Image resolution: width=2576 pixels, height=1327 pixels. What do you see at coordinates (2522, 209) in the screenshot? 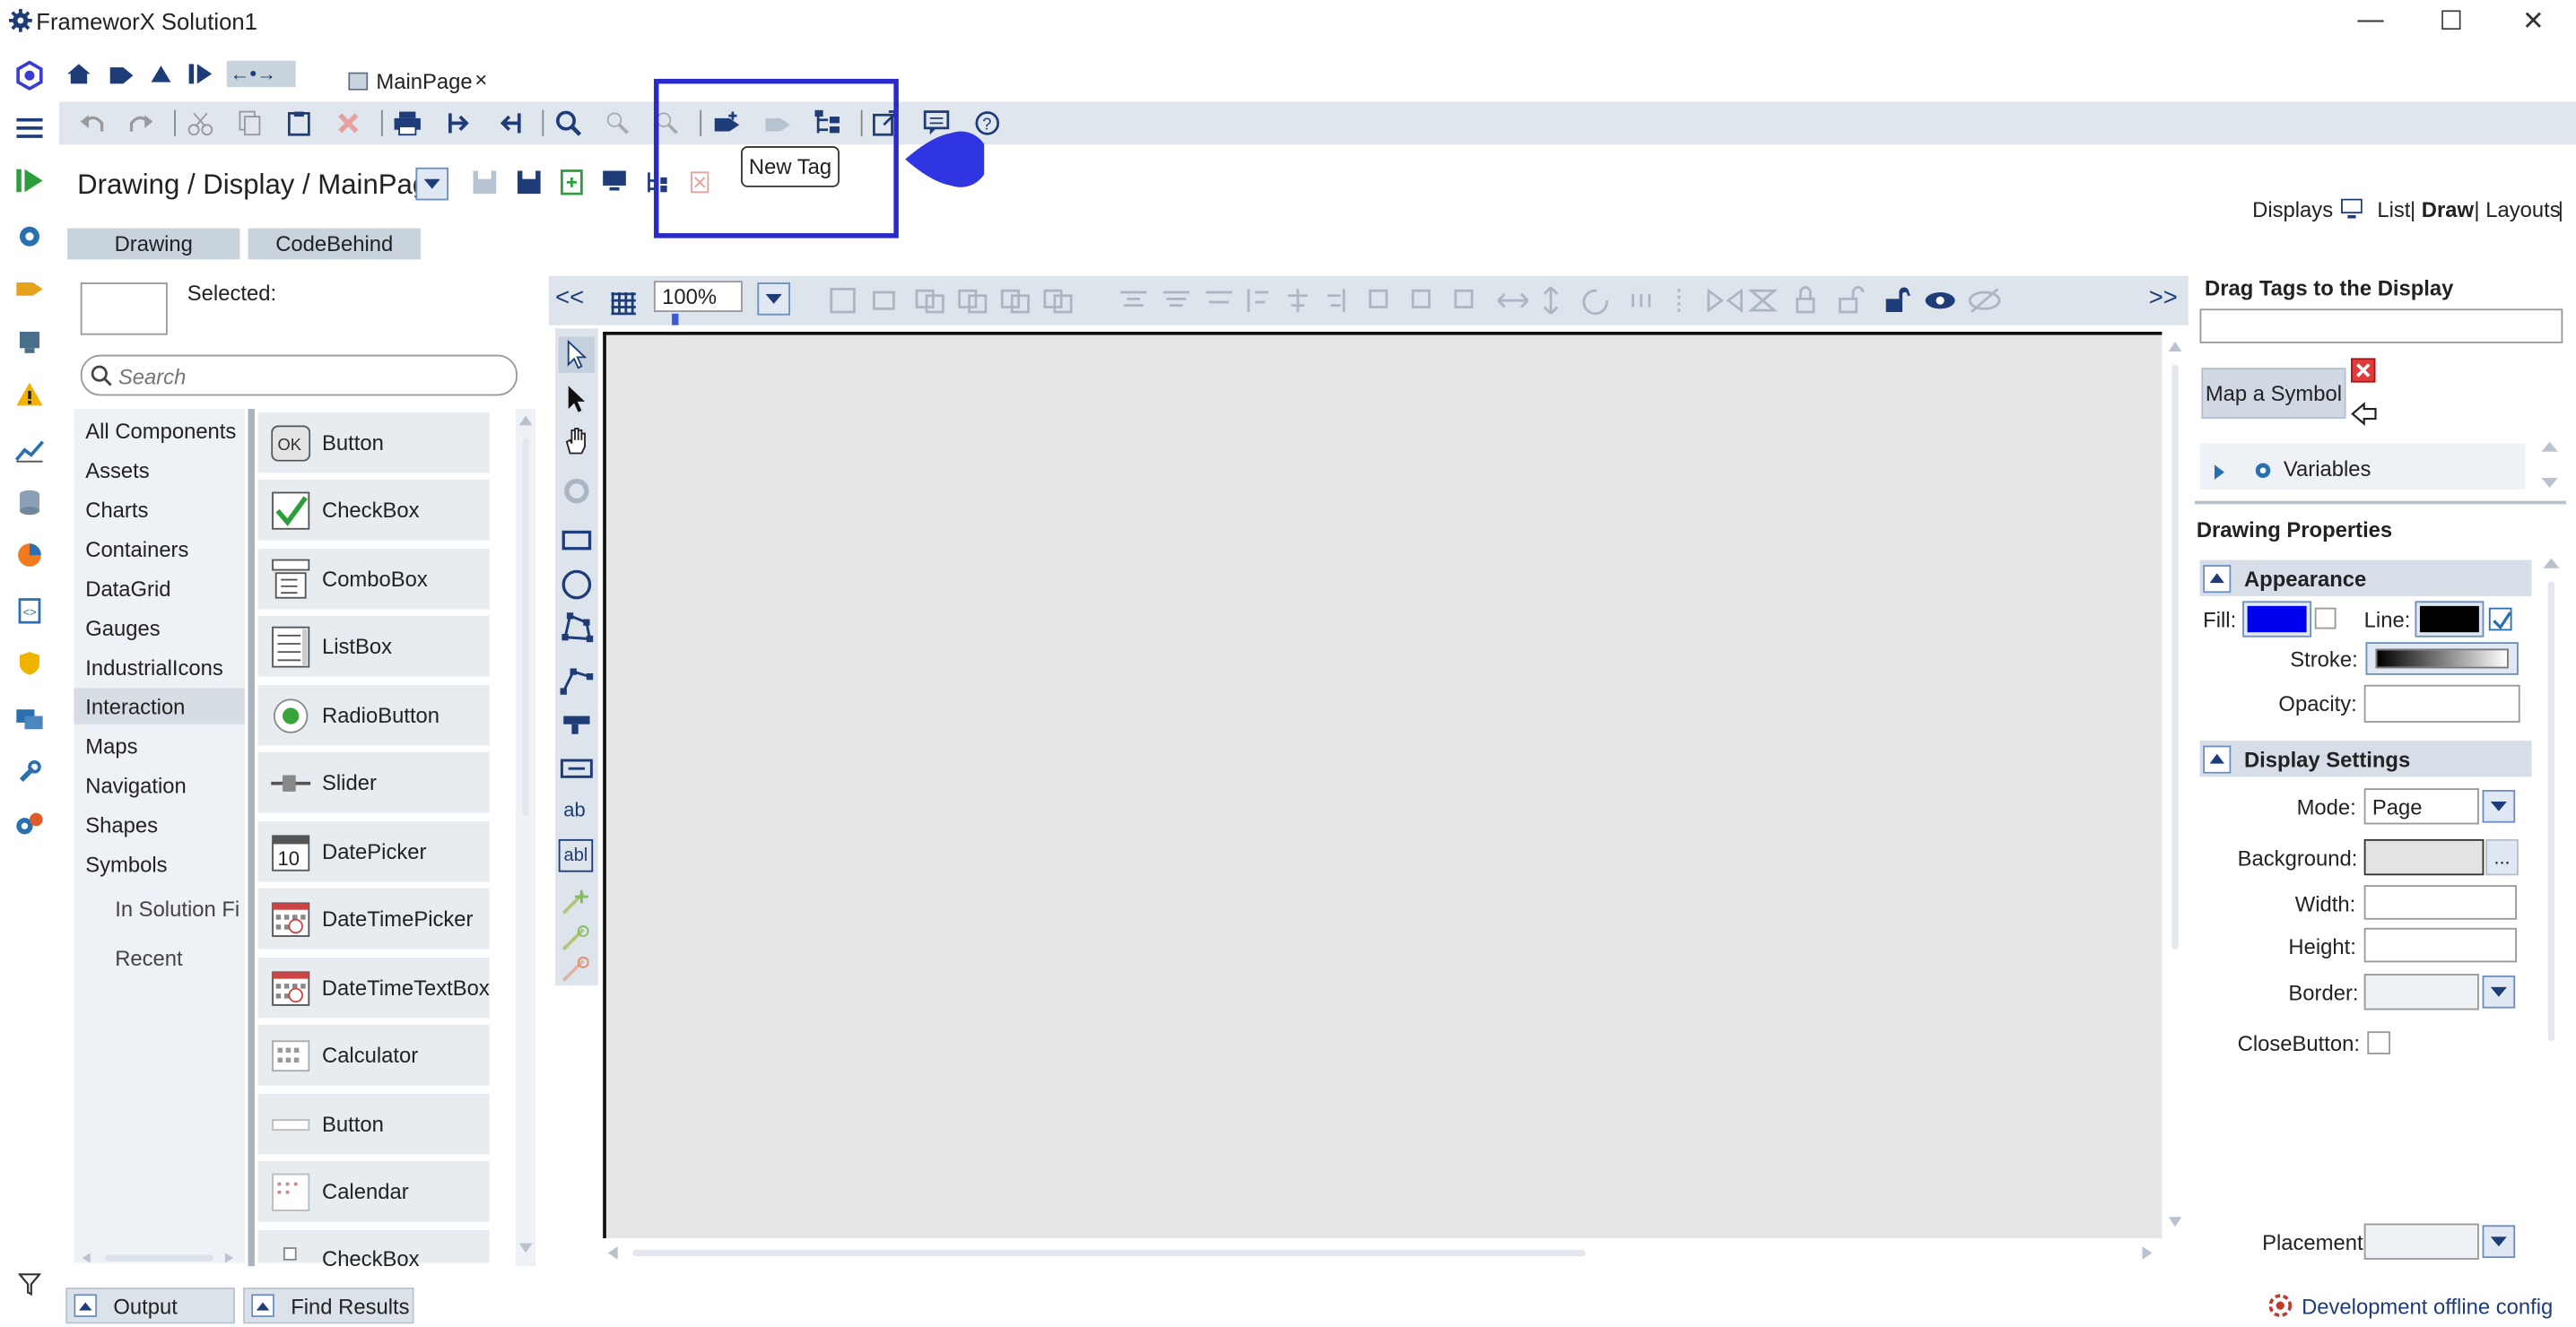
I see `layouts-view-link: Layouts` at bounding box center [2522, 209].